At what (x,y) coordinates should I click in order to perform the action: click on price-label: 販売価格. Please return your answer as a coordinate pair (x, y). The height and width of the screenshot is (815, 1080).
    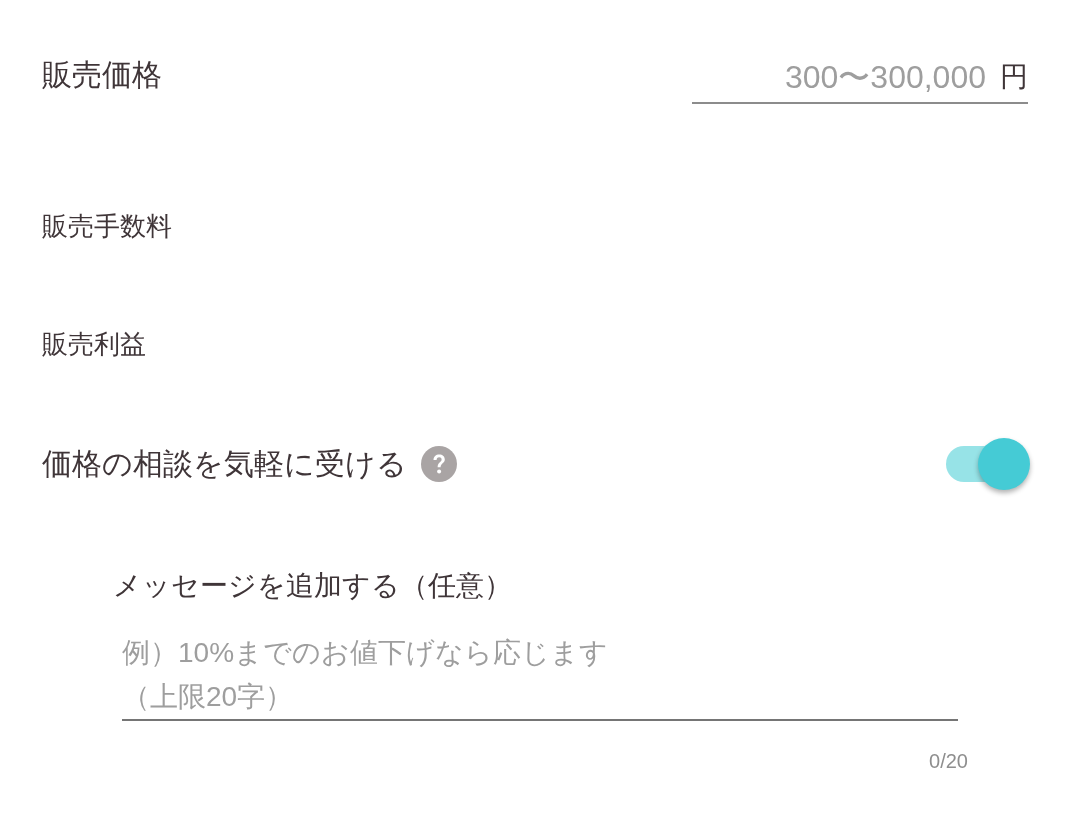
    Looking at the image, I should click on (102, 75).